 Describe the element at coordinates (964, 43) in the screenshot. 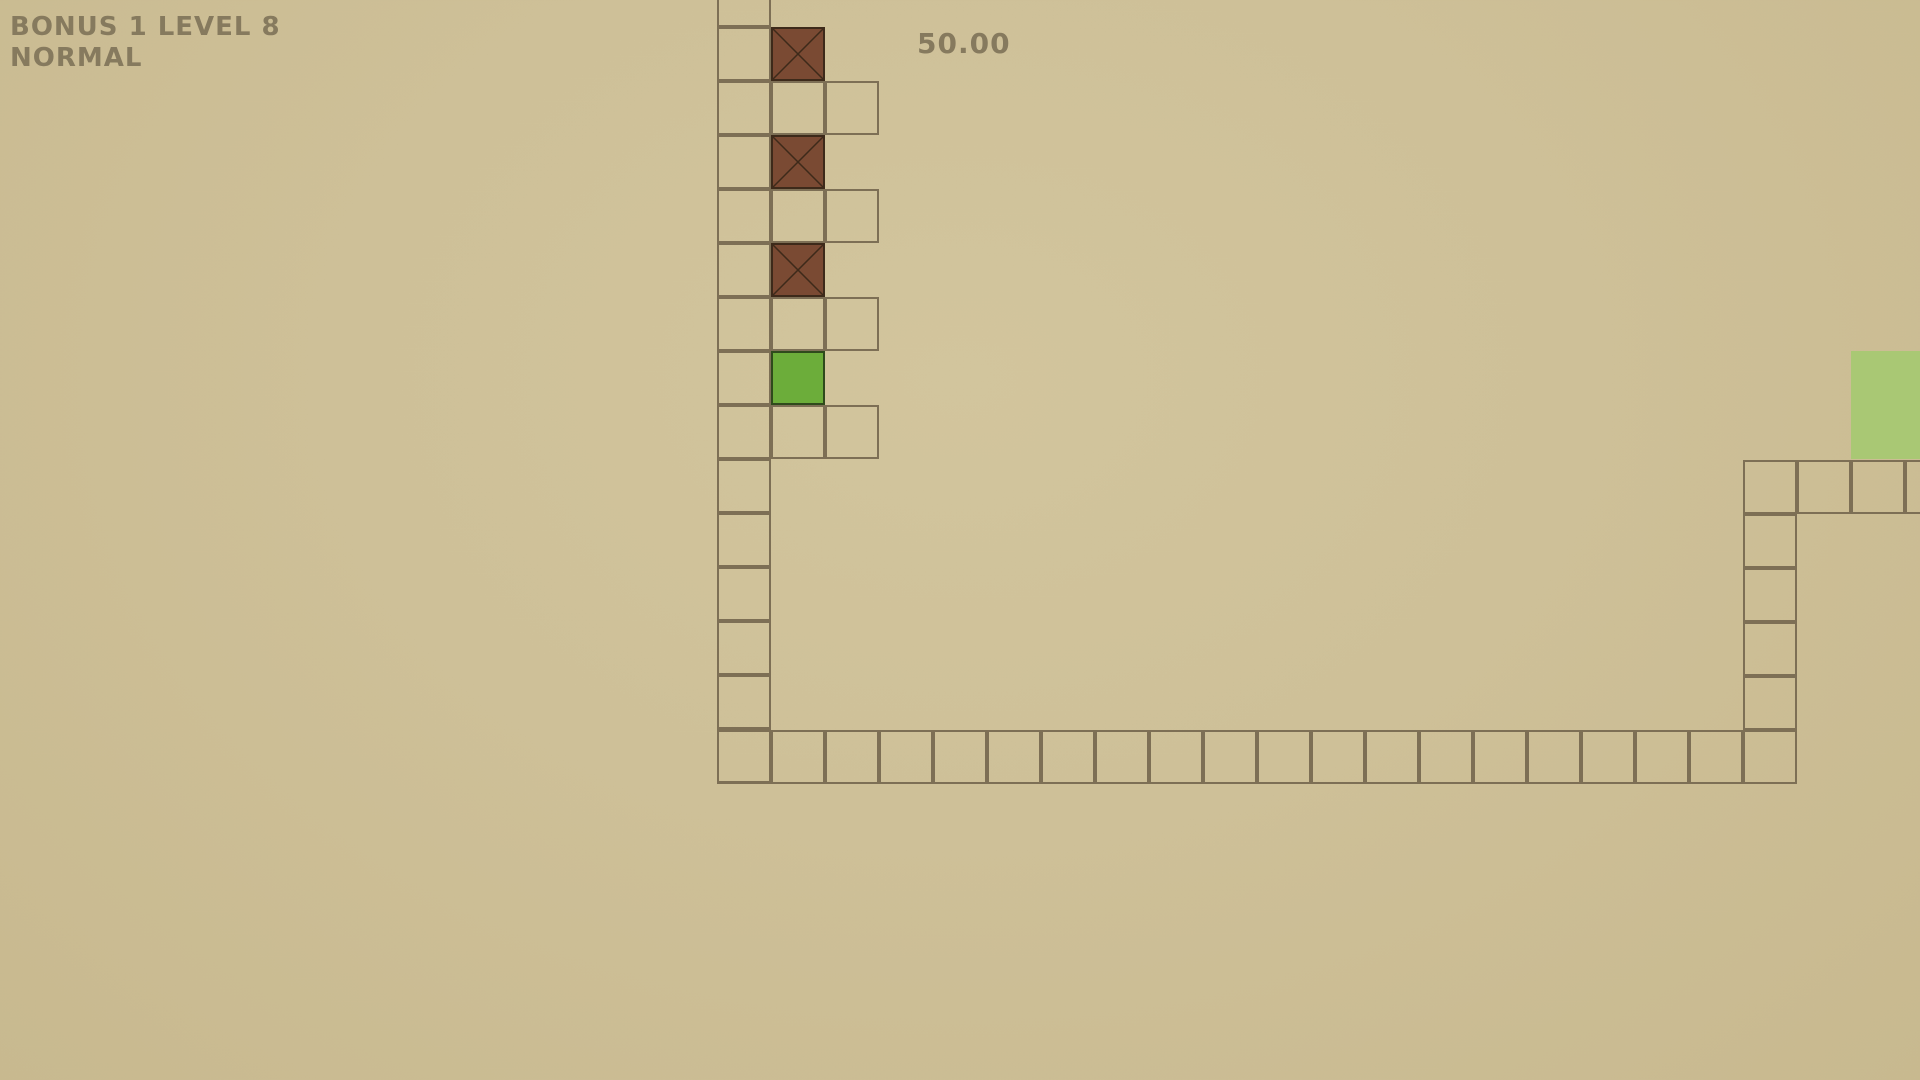

I see `timer-display: 50.00` at that location.